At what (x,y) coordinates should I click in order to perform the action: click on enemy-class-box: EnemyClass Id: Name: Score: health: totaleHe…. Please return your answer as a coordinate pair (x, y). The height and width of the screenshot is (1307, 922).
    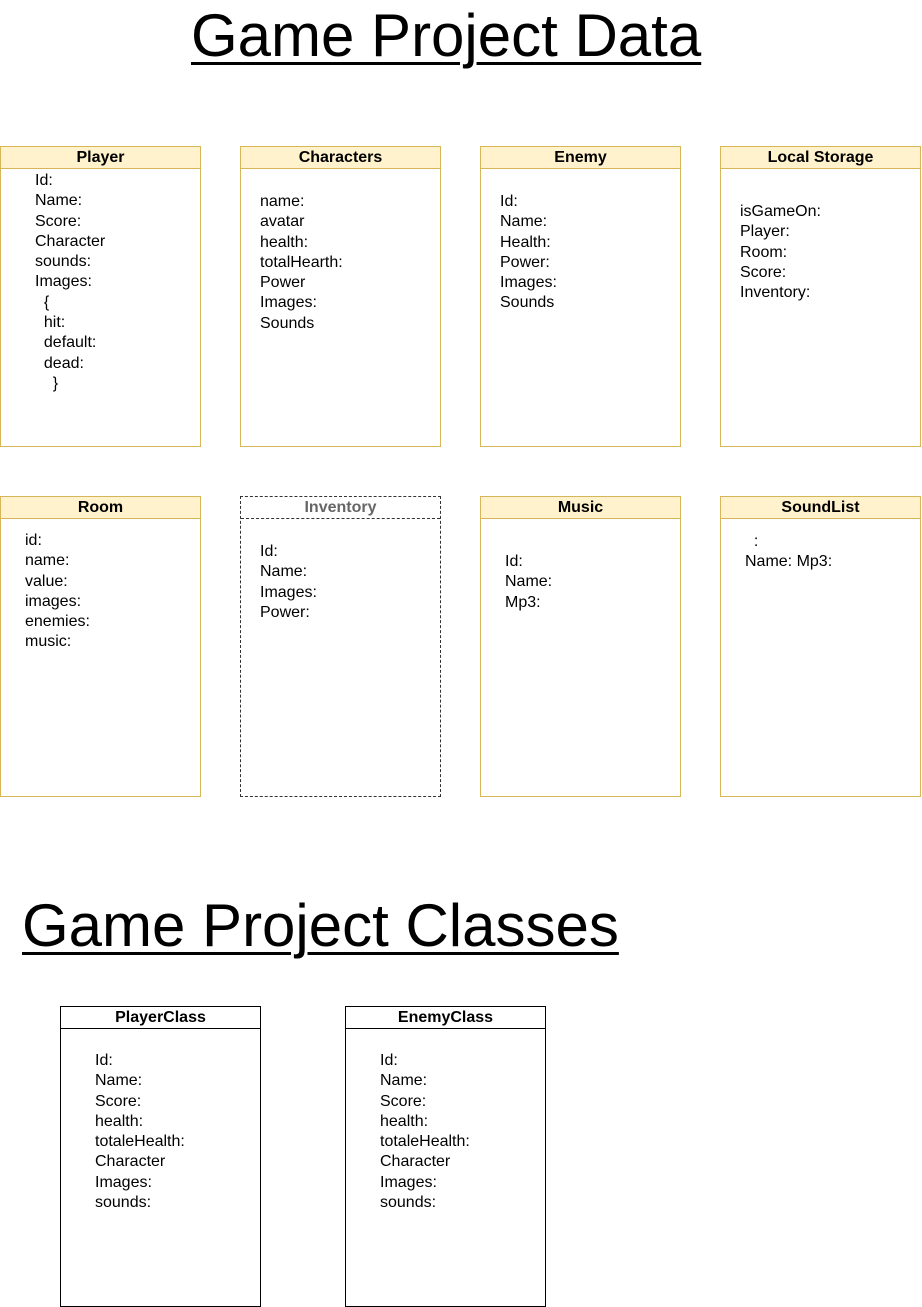
    Looking at the image, I should click on (445, 1156).